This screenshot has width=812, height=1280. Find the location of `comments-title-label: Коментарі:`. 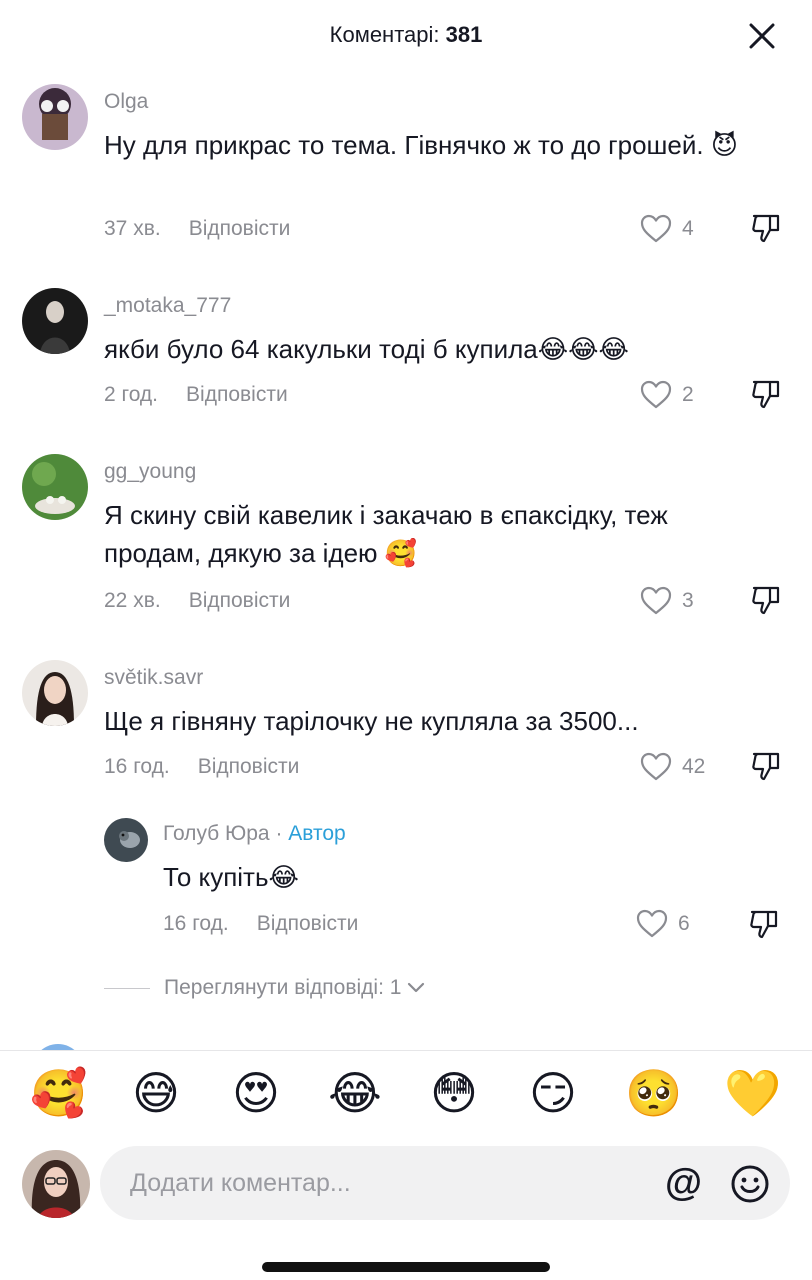

comments-title-label: Коментарі: is located at coordinates (384, 34).